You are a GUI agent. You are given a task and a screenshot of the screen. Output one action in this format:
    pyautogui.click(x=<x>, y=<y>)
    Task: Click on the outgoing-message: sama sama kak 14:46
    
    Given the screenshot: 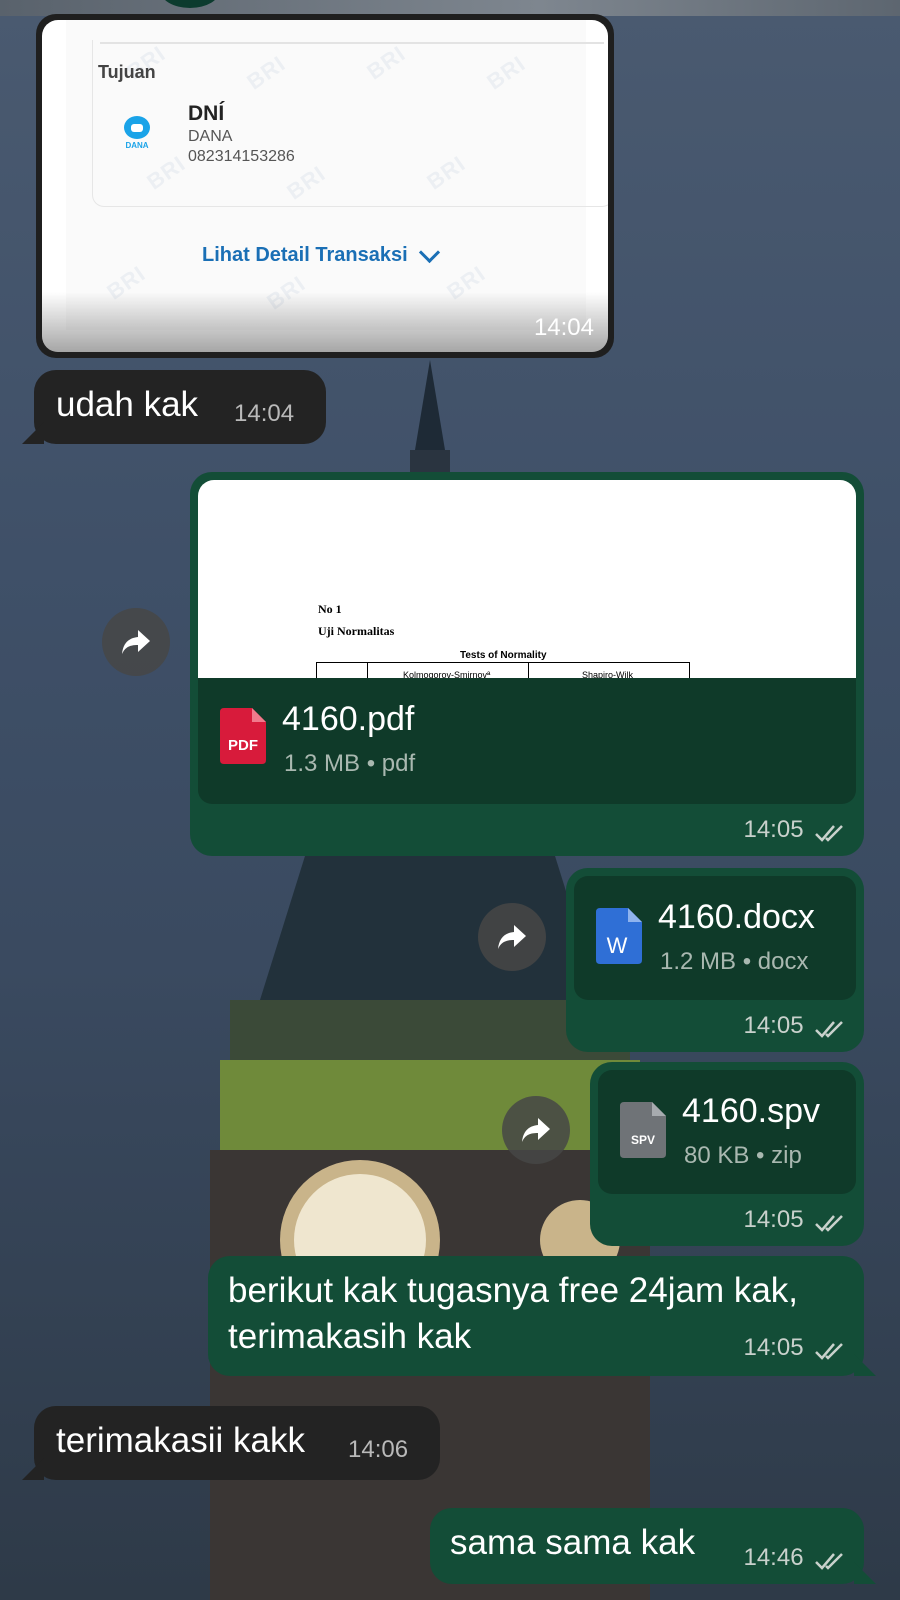 What is the action you would take?
    pyautogui.click(x=647, y=1546)
    